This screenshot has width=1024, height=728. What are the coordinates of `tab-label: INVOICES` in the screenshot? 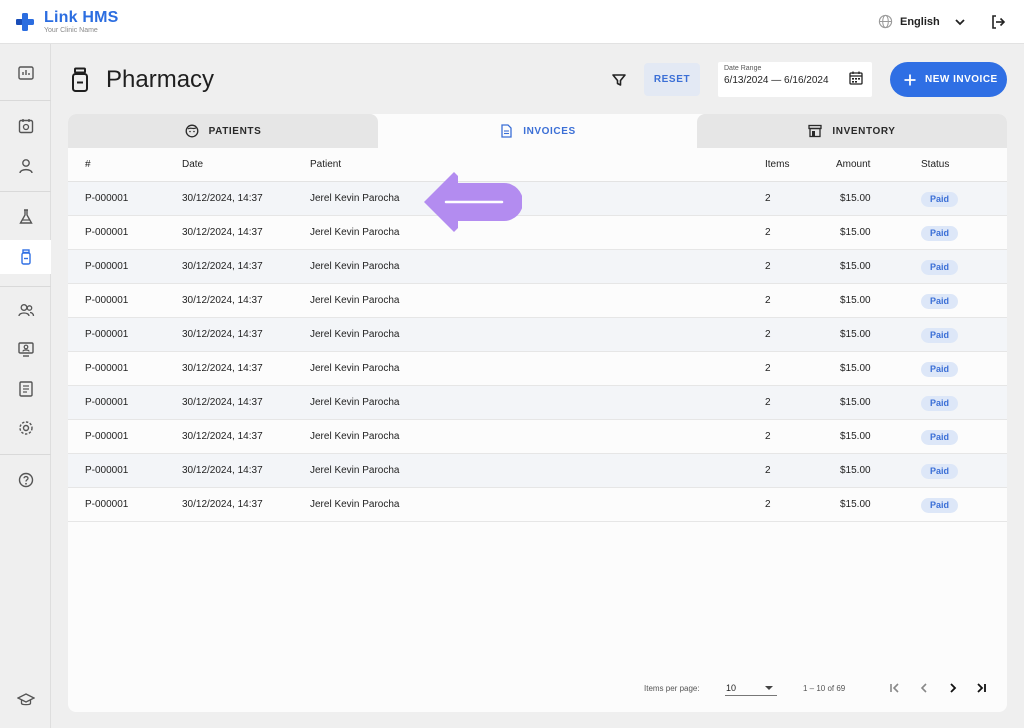 It's located at (549, 131).